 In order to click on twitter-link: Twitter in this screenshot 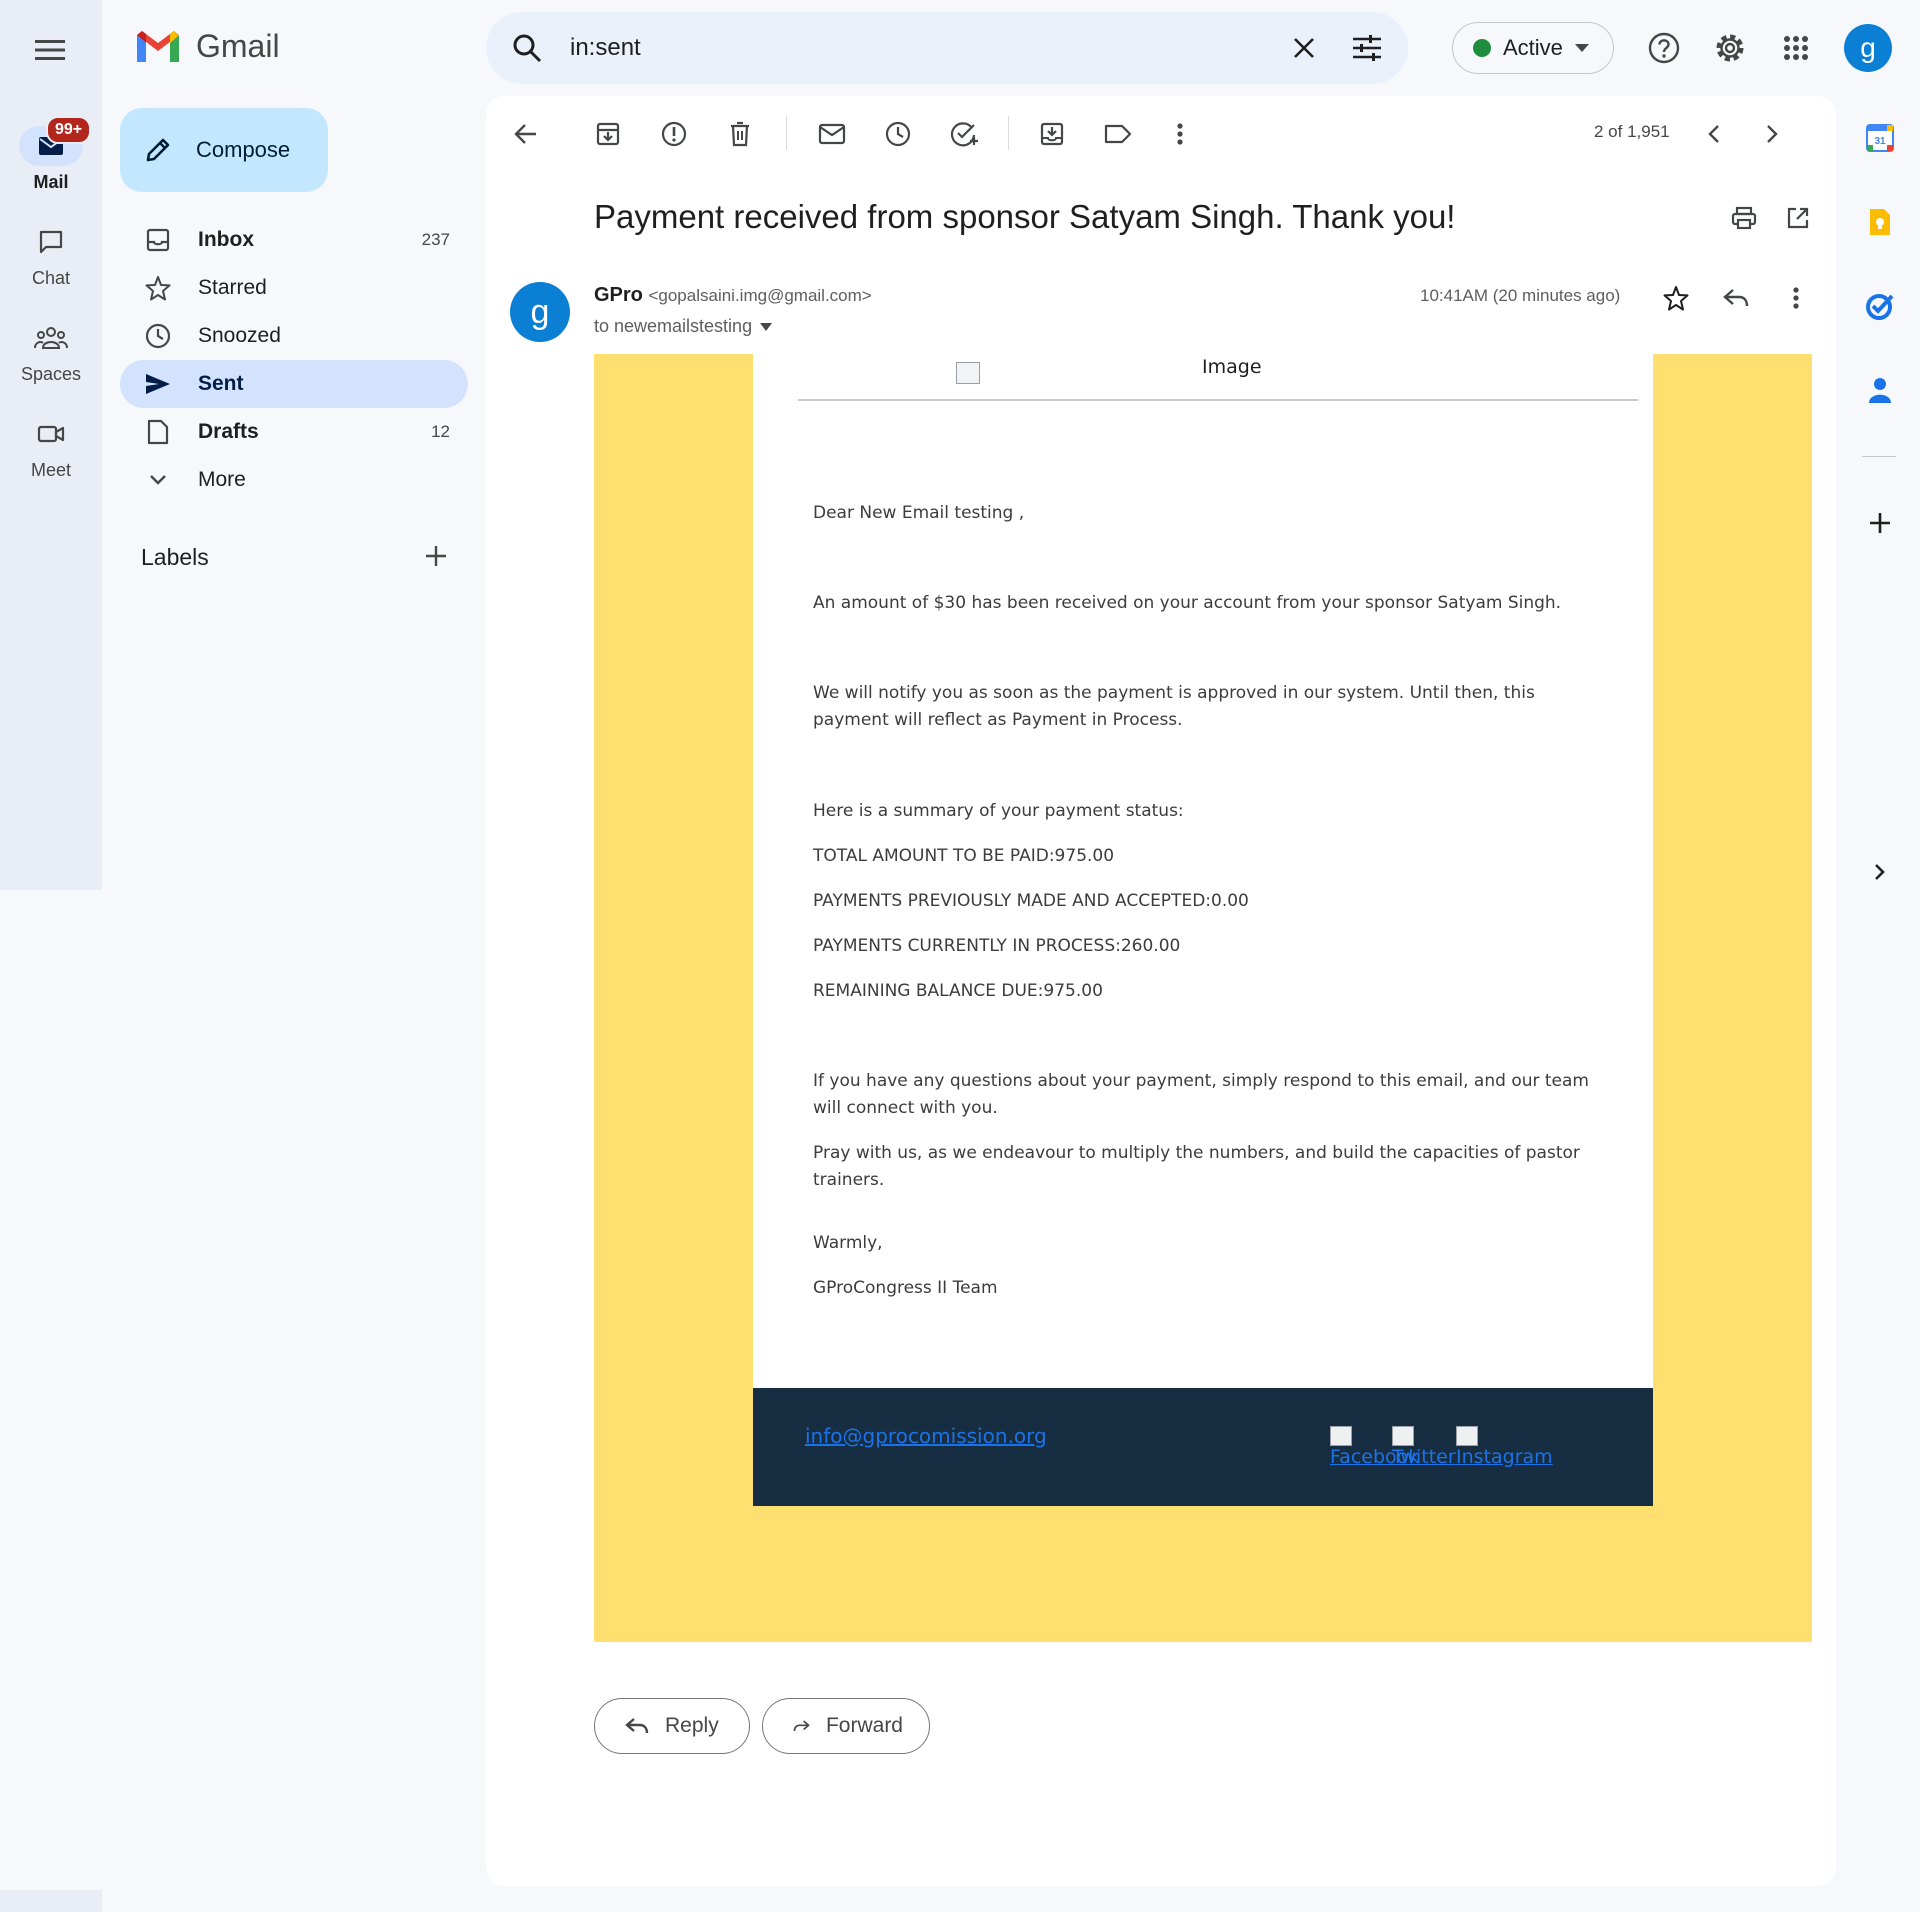, I will do `click(1424, 1447)`.